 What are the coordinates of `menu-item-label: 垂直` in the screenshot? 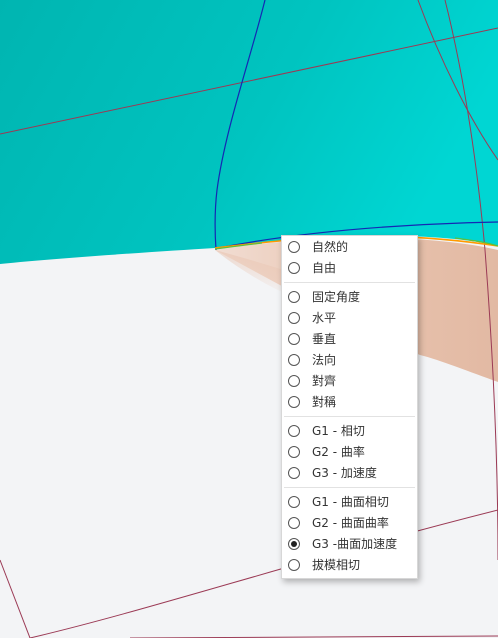 It's located at (324, 339).